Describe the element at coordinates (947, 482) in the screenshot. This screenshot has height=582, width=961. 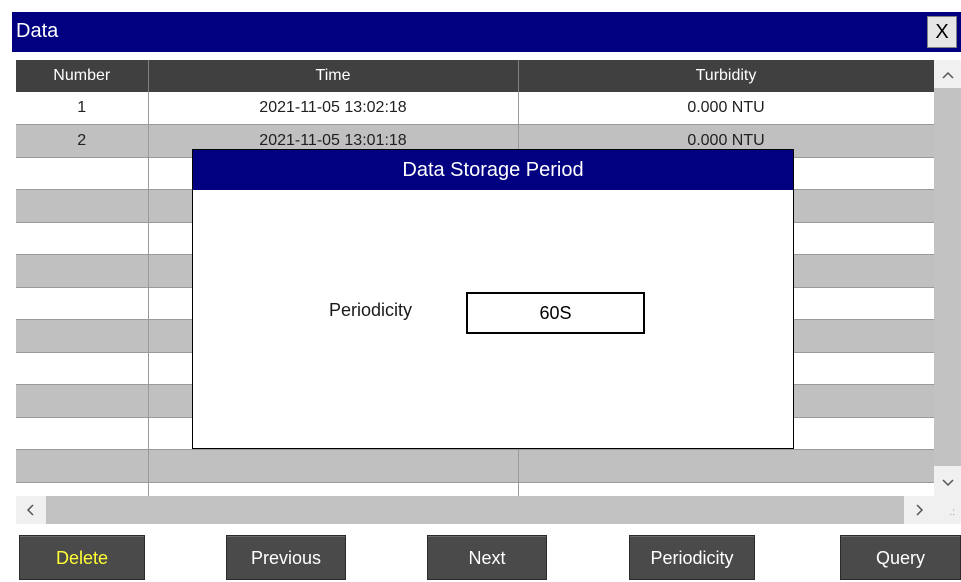
I see `scroll-down-icon` at that location.